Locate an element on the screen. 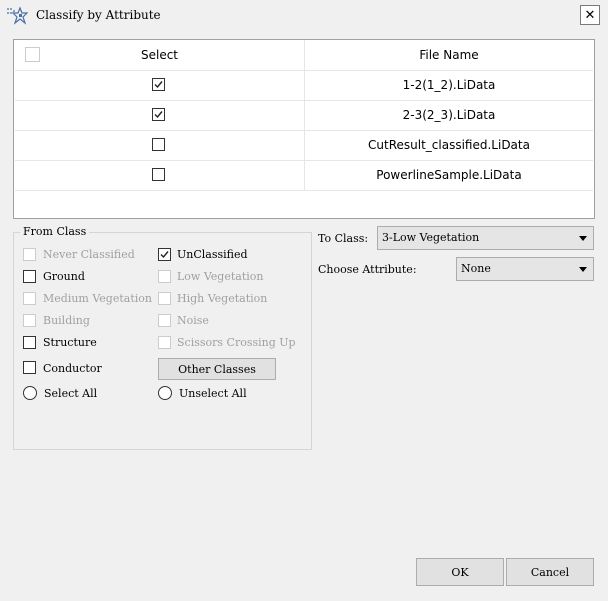  to-class-label: To Class: is located at coordinates (343, 238).